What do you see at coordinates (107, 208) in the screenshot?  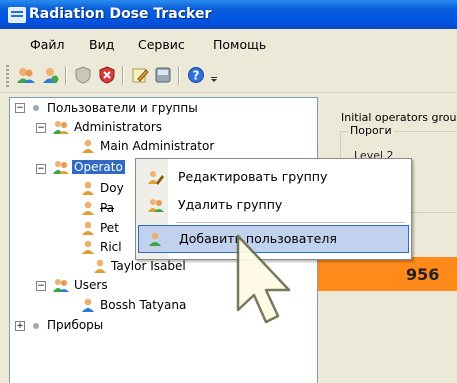 I see `tree-user: Pa` at bounding box center [107, 208].